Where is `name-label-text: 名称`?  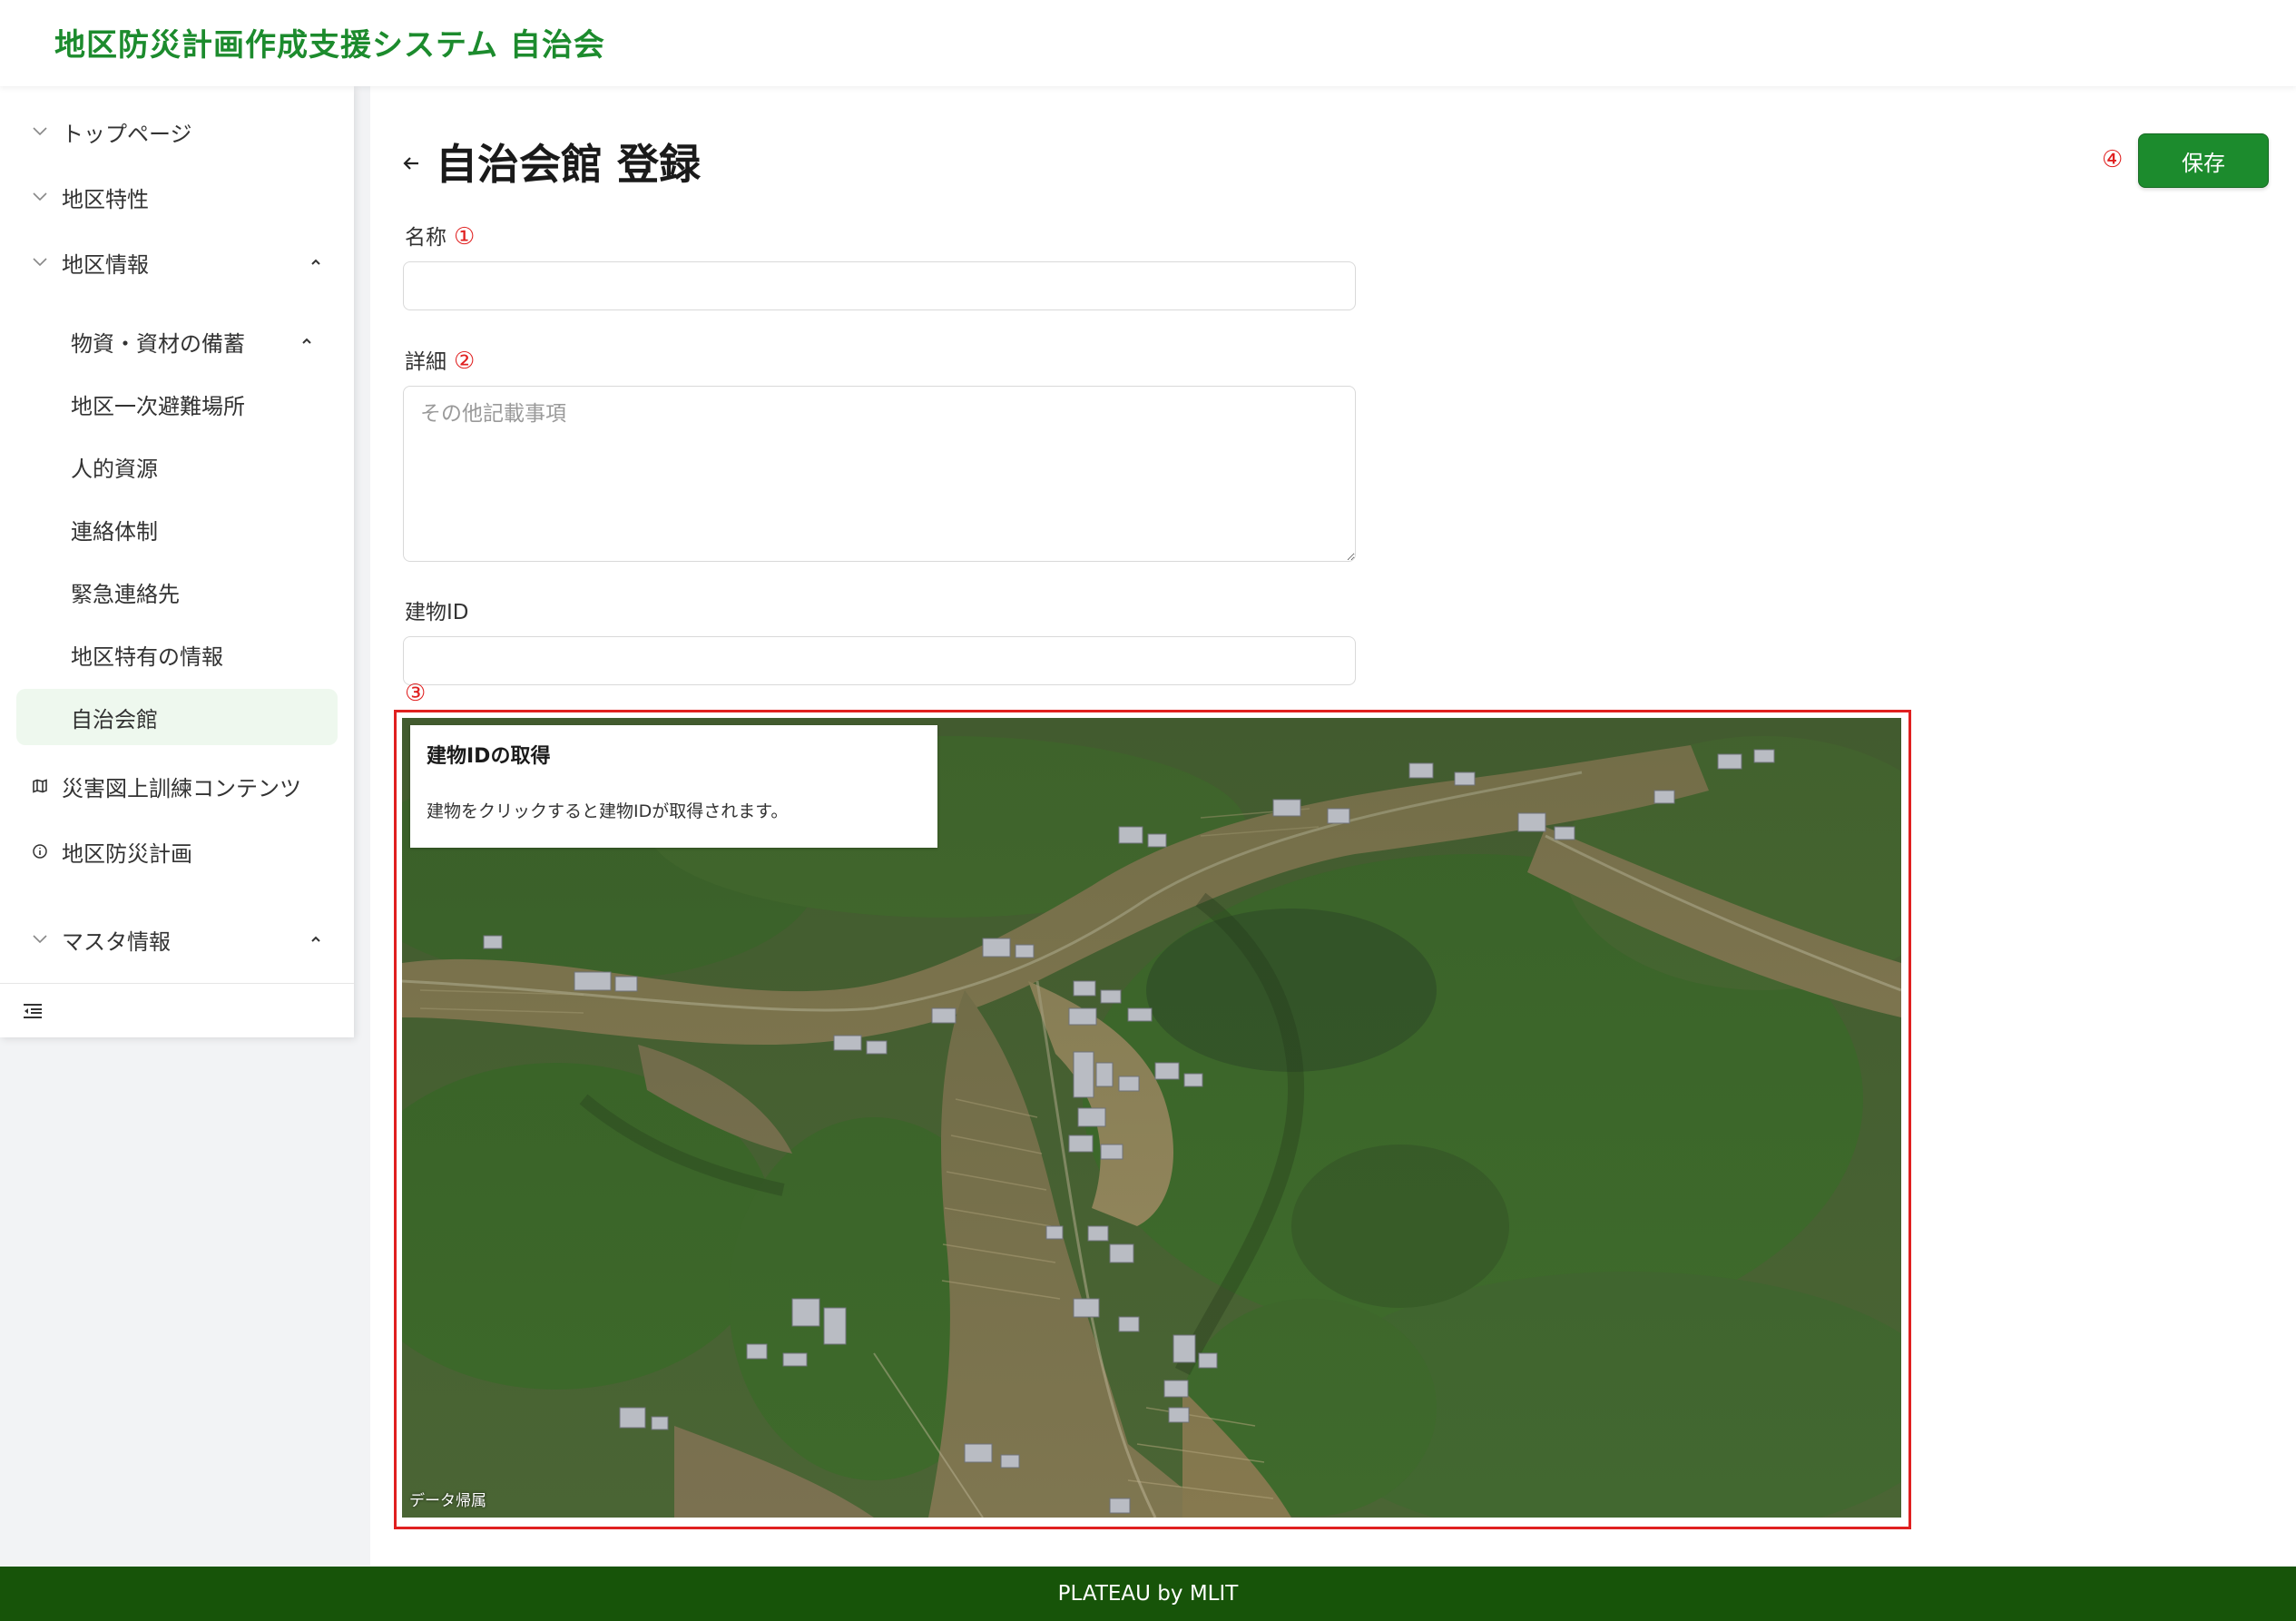
name-label-text: 名称 is located at coordinates (425, 238).